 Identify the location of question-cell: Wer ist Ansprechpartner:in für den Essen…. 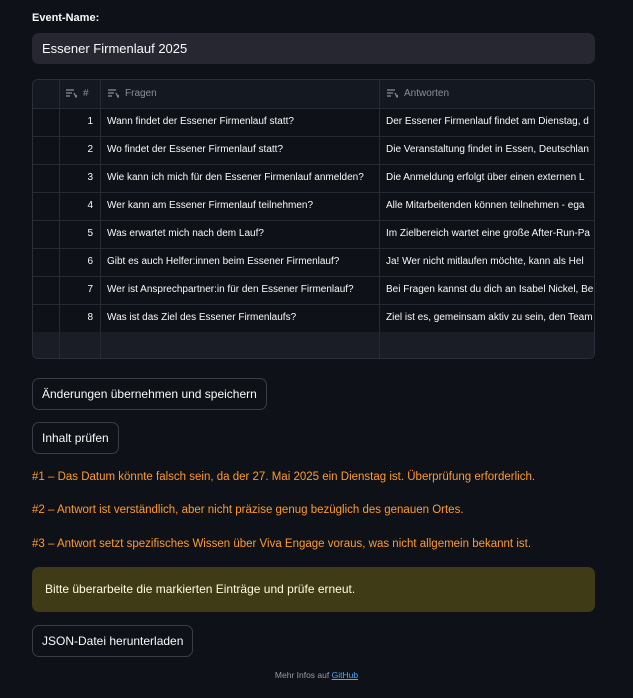
(240, 290).